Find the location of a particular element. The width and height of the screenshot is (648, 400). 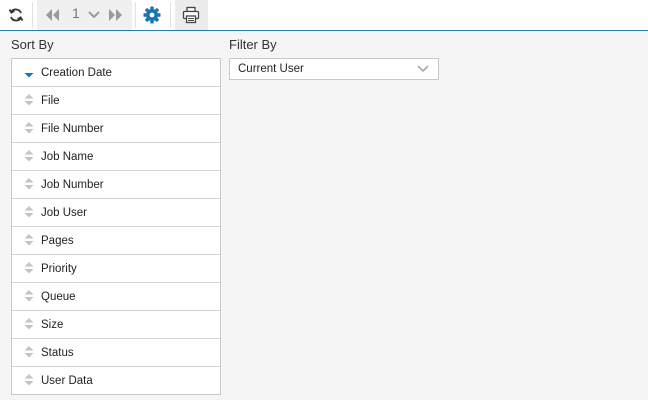

page-number: 1 is located at coordinates (76, 13).